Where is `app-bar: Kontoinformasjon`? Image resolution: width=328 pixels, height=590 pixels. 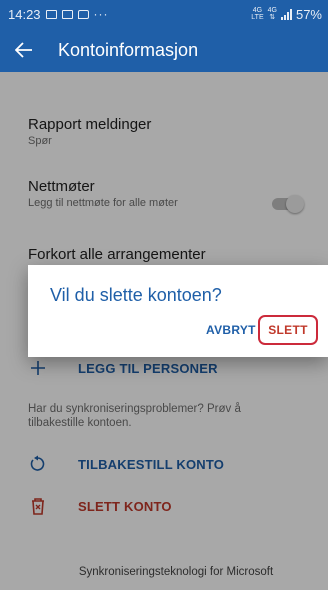 app-bar: Kontoinformasjon is located at coordinates (164, 50).